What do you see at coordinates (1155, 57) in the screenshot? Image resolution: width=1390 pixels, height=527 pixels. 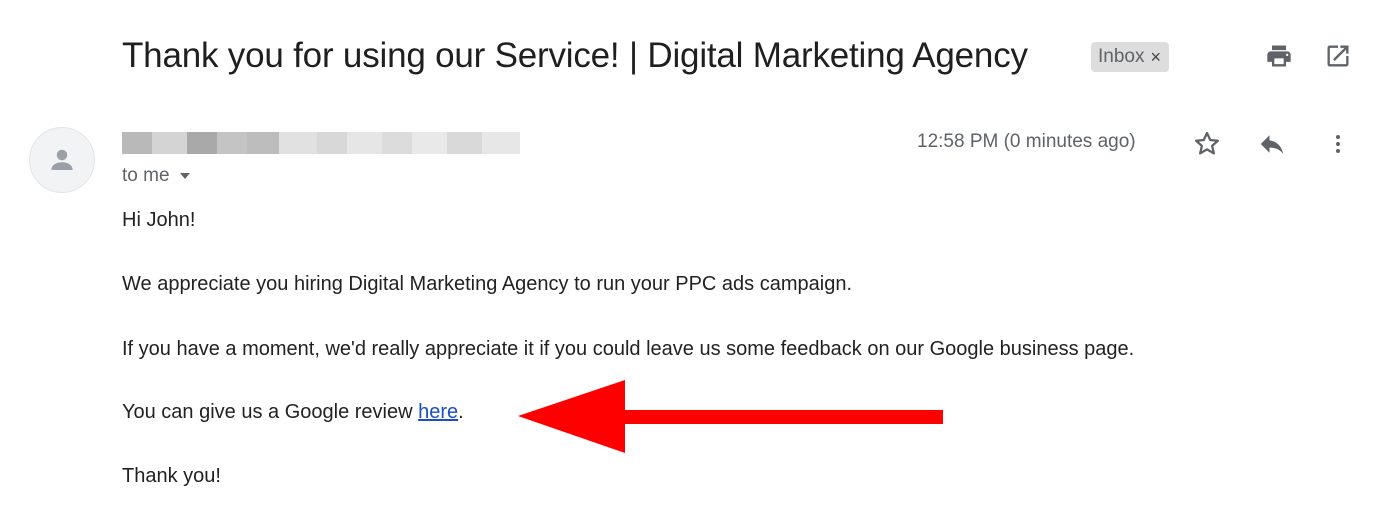 I see `remove-label-icon: ×` at bounding box center [1155, 57].